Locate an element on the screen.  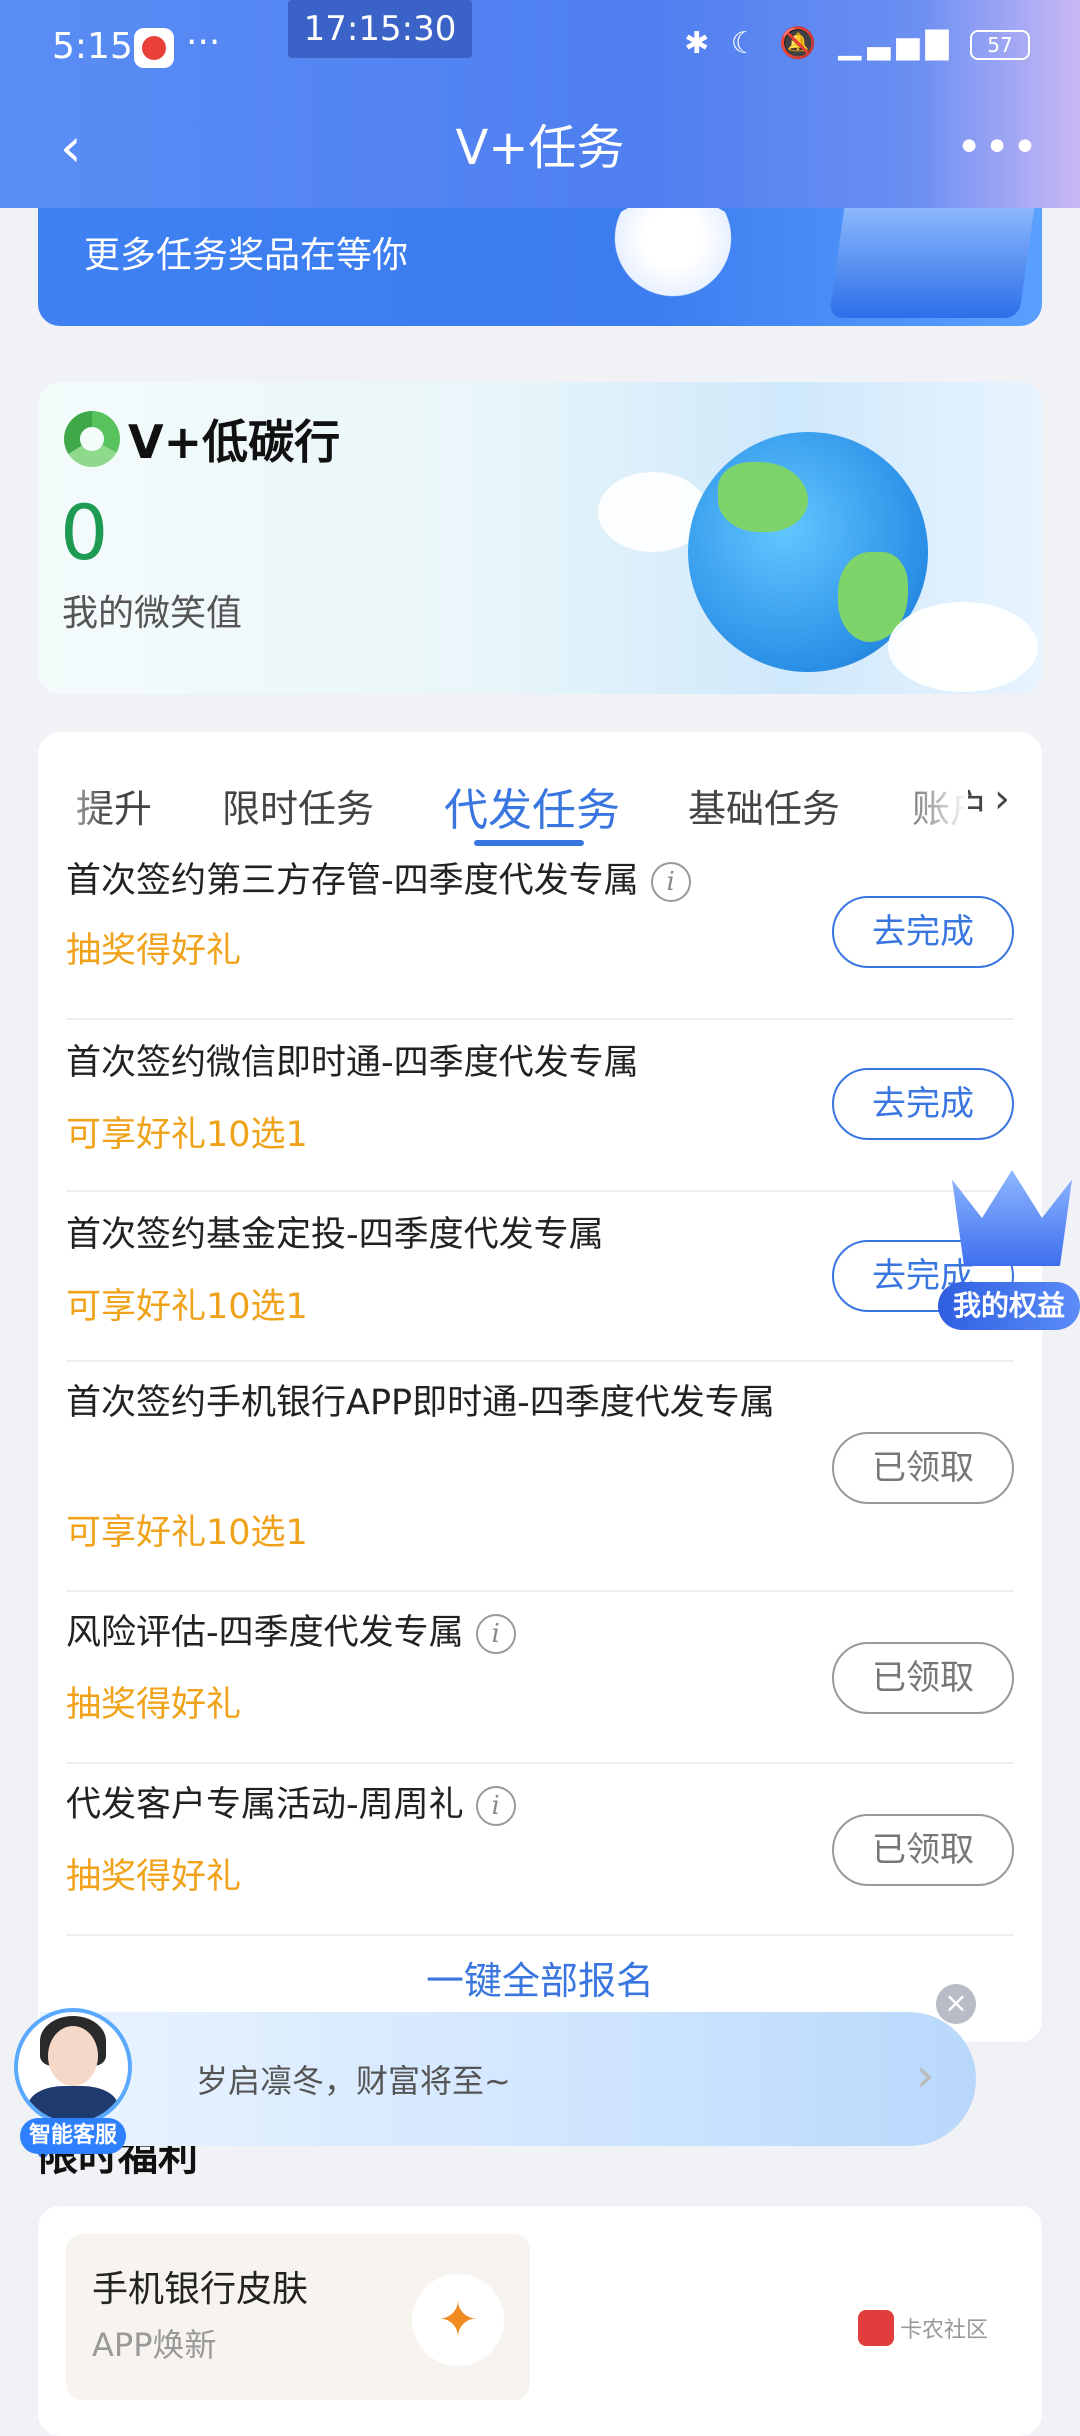
status-icons: ✱ ☾ 🔕 ▁▃▅▇ 57 is located at coordinates (857, 43).